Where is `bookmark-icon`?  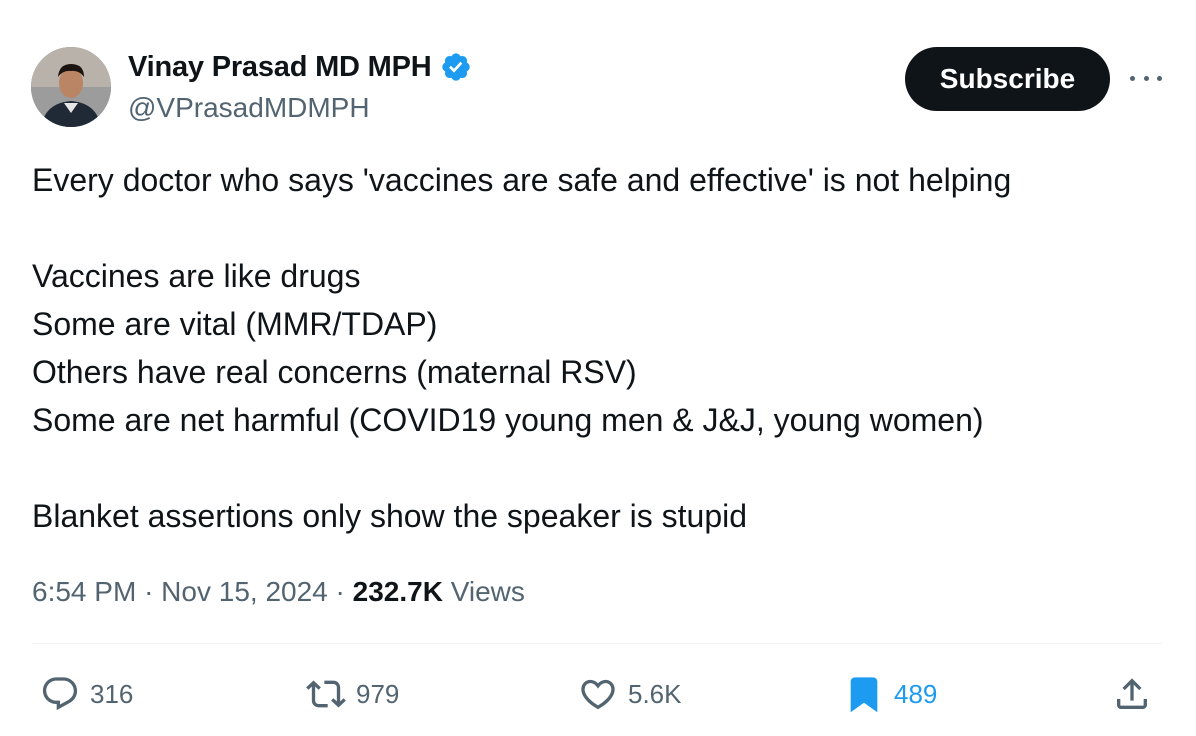
bookmark-icon is located at coordinates (864, 695).